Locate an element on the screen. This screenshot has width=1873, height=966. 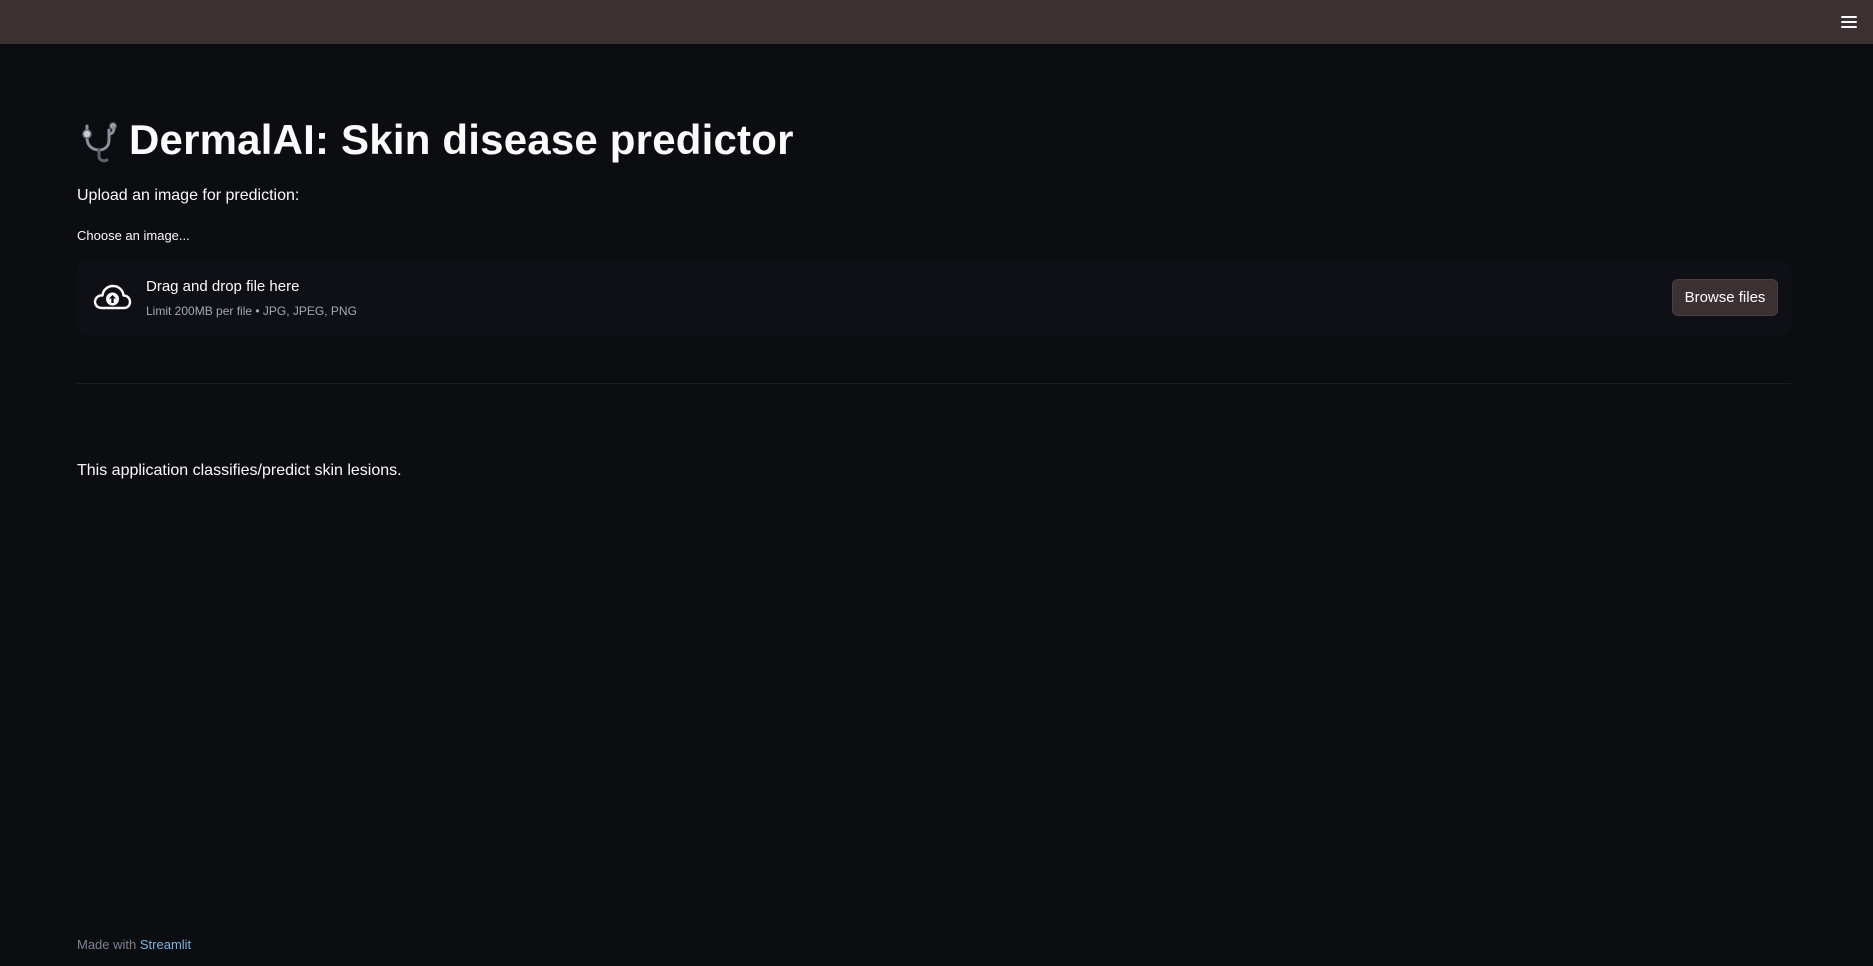
top-header-bar is located at coordinates (936, 22).